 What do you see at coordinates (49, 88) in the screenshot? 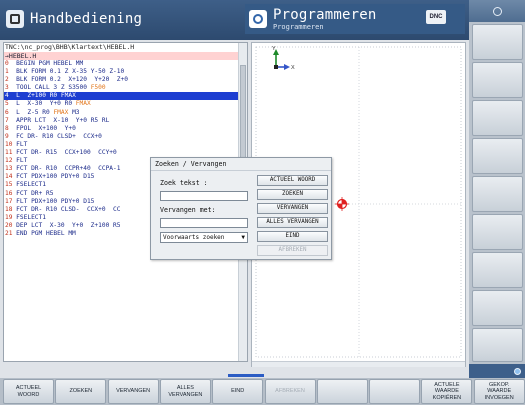
I see `line-text: TOOL CALL 3 Z S3500` at bounding box center [49, 88].